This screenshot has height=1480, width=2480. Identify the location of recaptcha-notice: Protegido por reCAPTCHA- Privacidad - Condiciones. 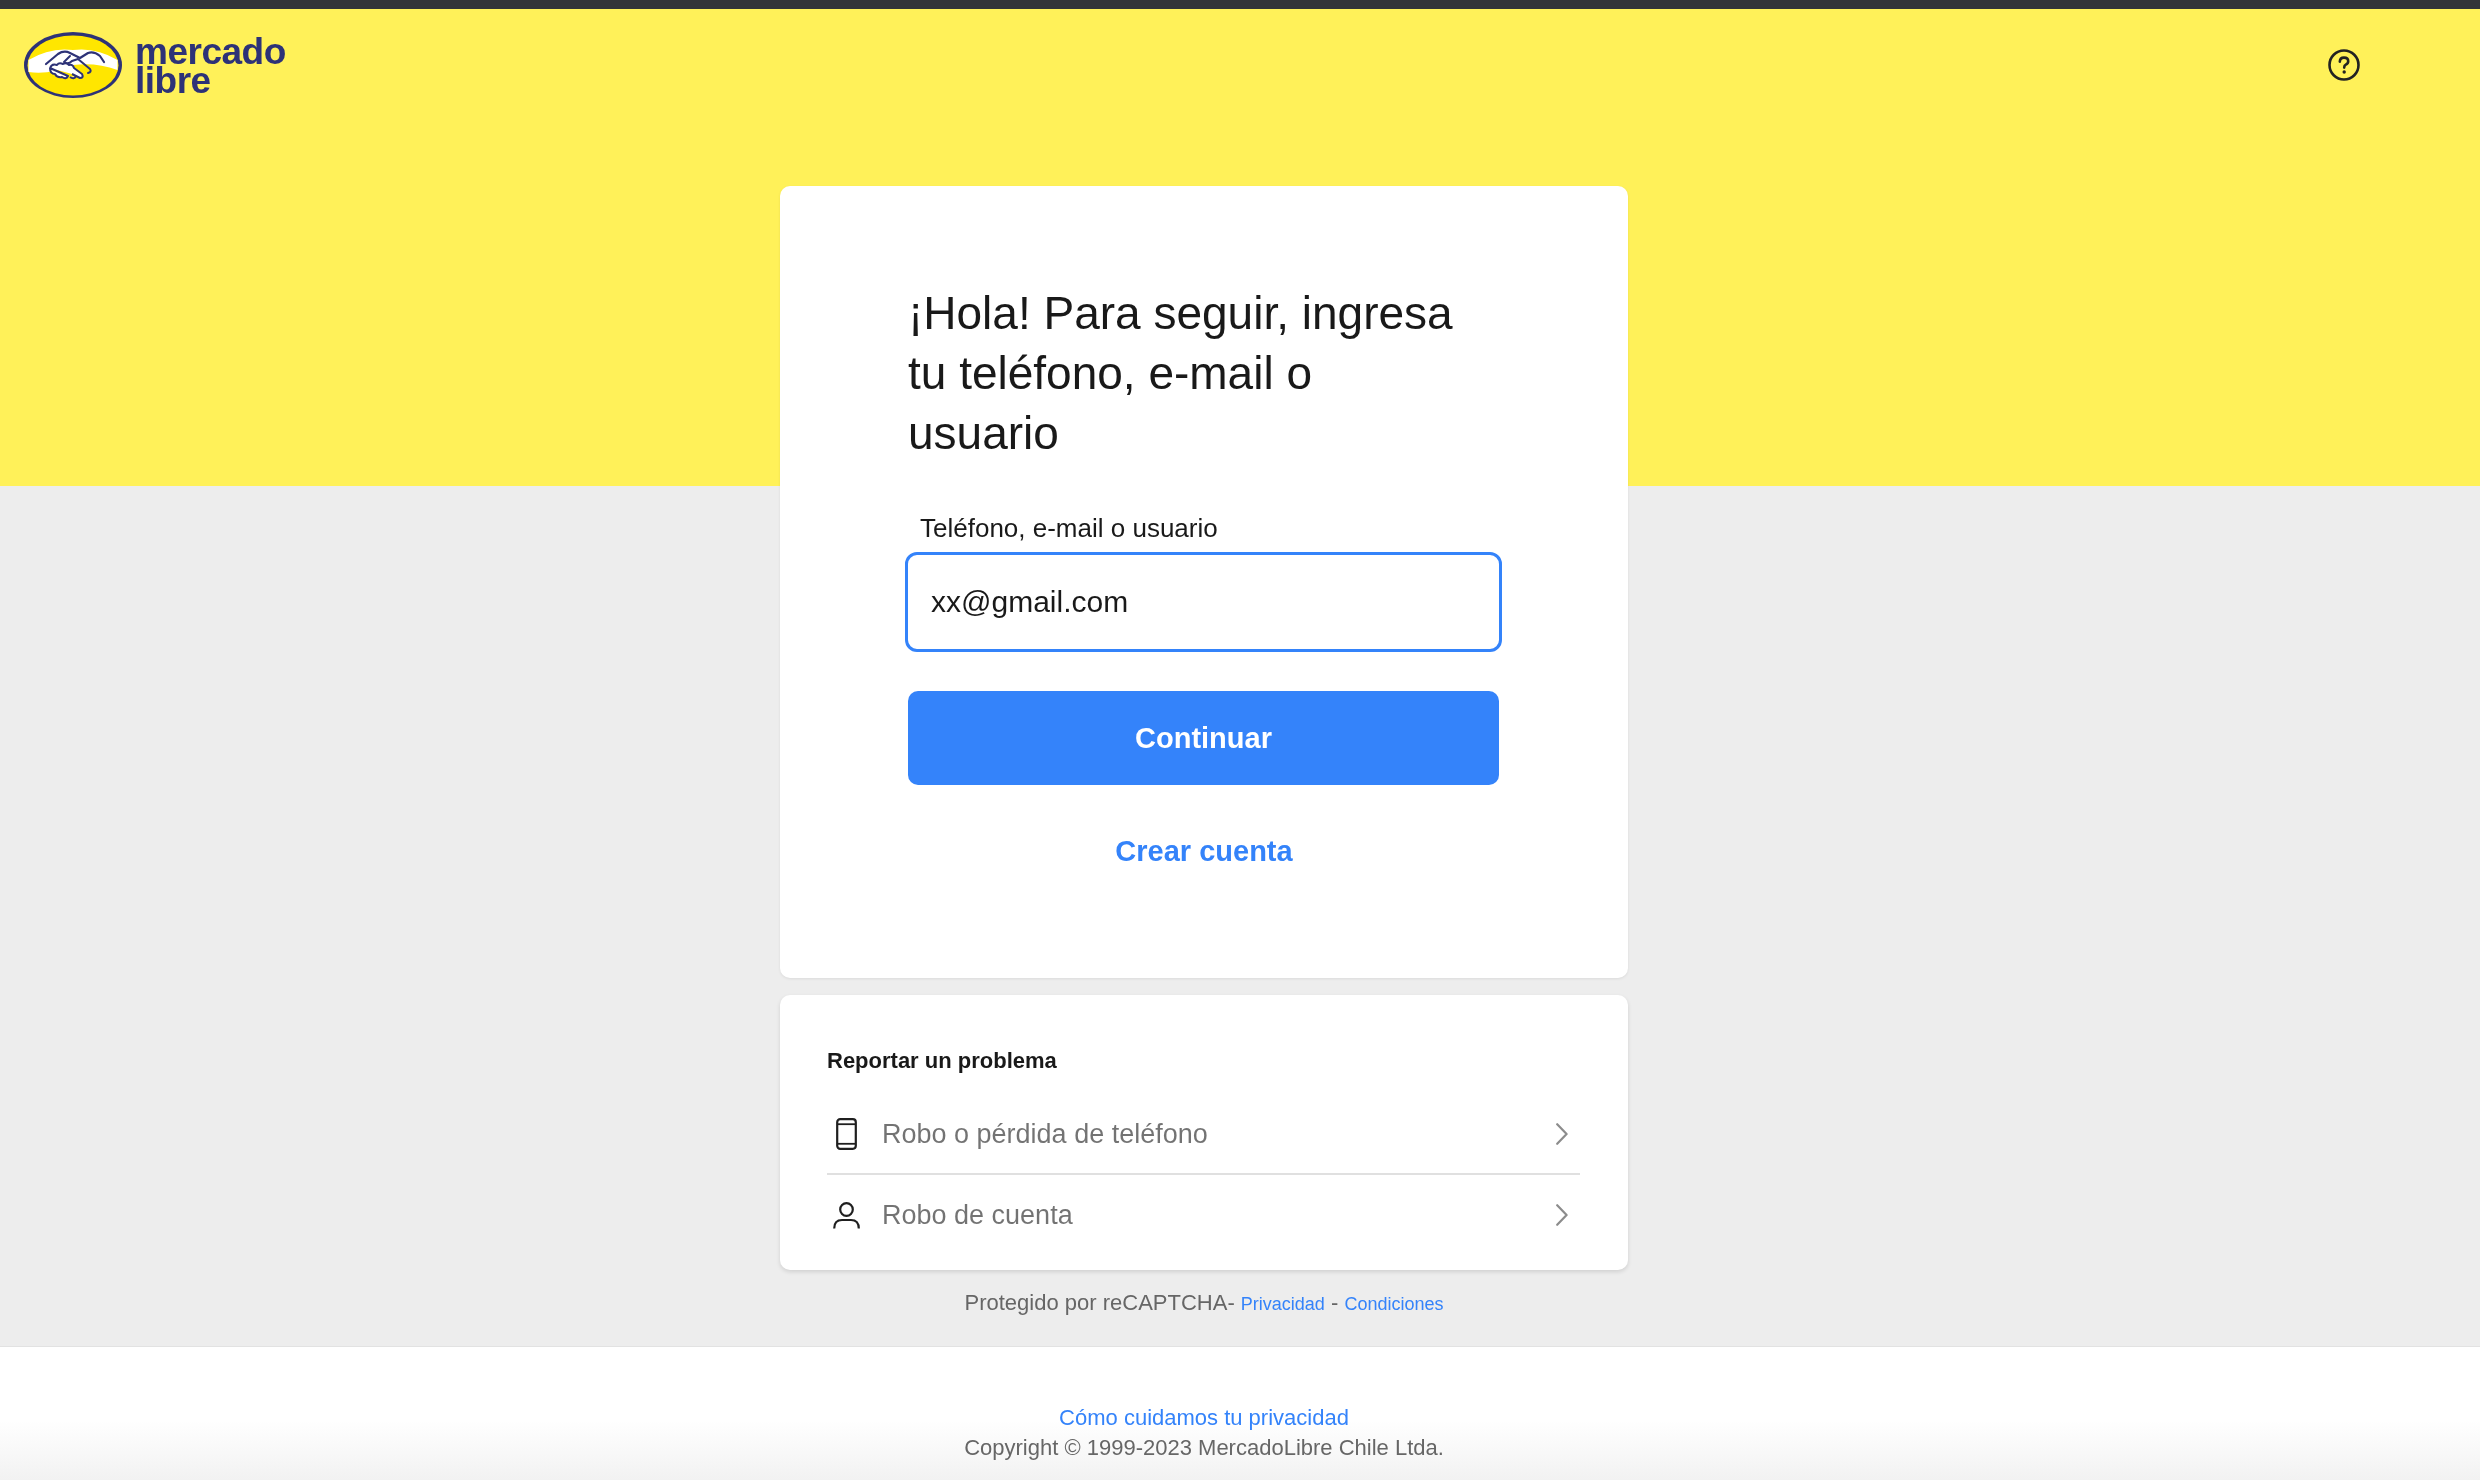
(1204, 1303).